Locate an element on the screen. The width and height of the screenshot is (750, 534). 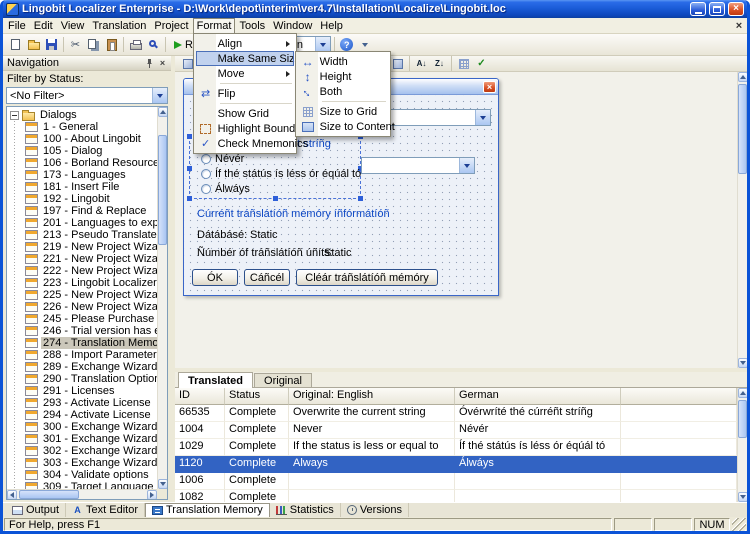
filter-combobox: <No Filter> is located at coordinates (87, 95).